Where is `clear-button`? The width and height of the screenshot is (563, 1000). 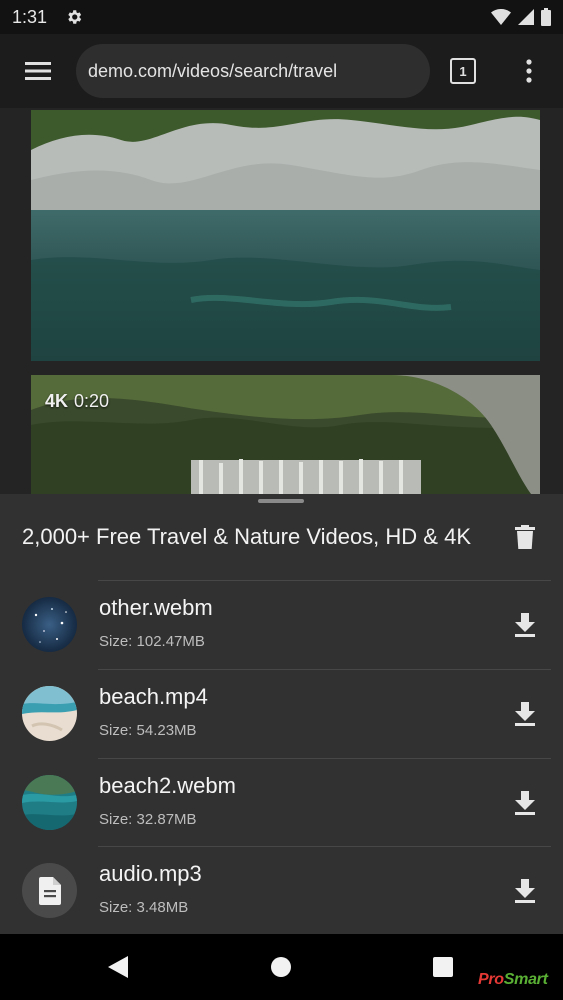 clear-button is located at coordinates (525, 537).